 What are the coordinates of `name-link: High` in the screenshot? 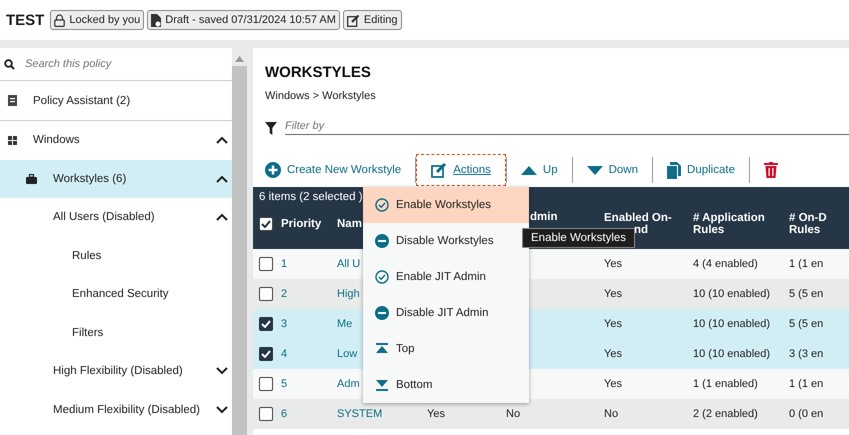 It's located at (348, 294).